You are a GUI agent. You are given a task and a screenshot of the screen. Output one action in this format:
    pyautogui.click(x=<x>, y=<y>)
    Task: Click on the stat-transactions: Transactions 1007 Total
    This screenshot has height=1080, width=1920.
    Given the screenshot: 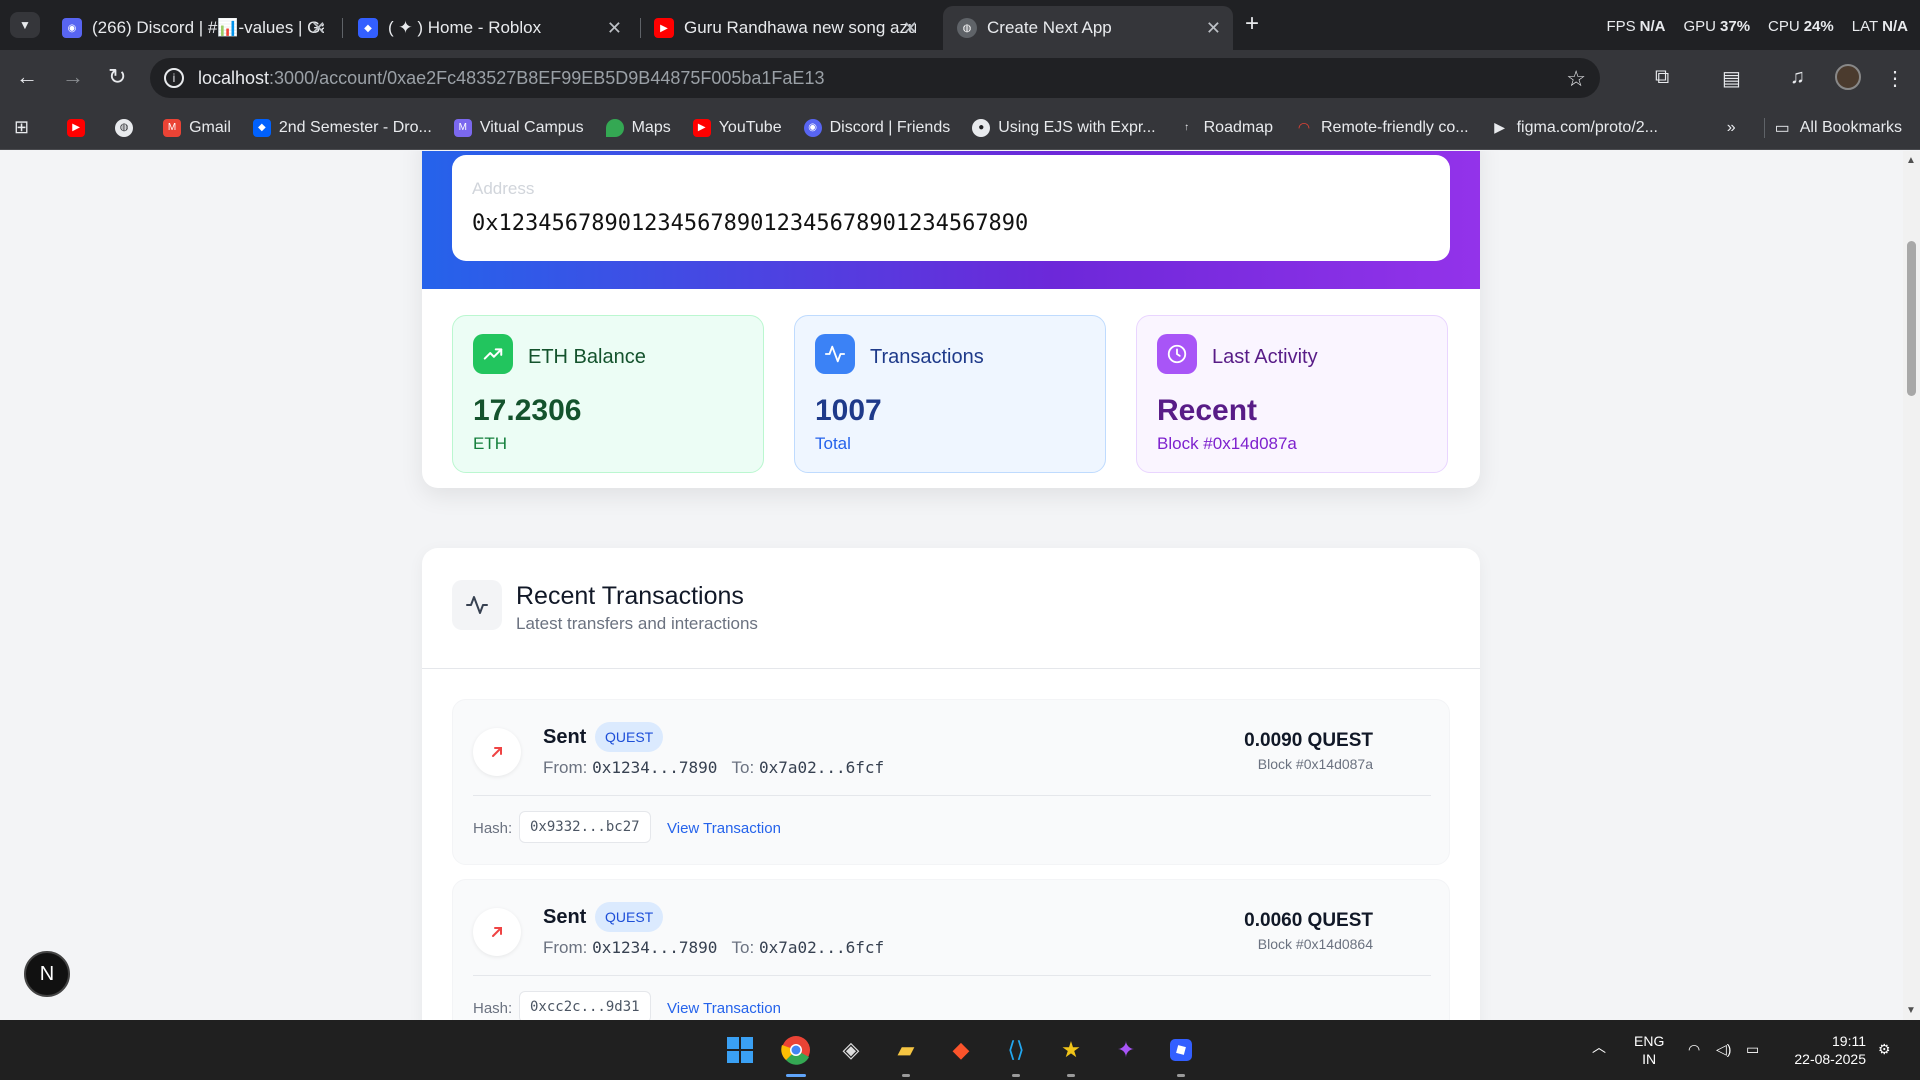 What is the action you would take?
    pyautogui.click(x=950, y=394)
    